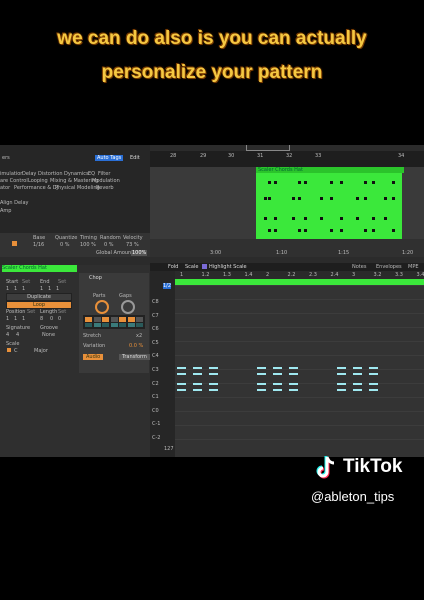 The image size is (424, 600). I want to click on browser-item: imulation, so click(11, 174).